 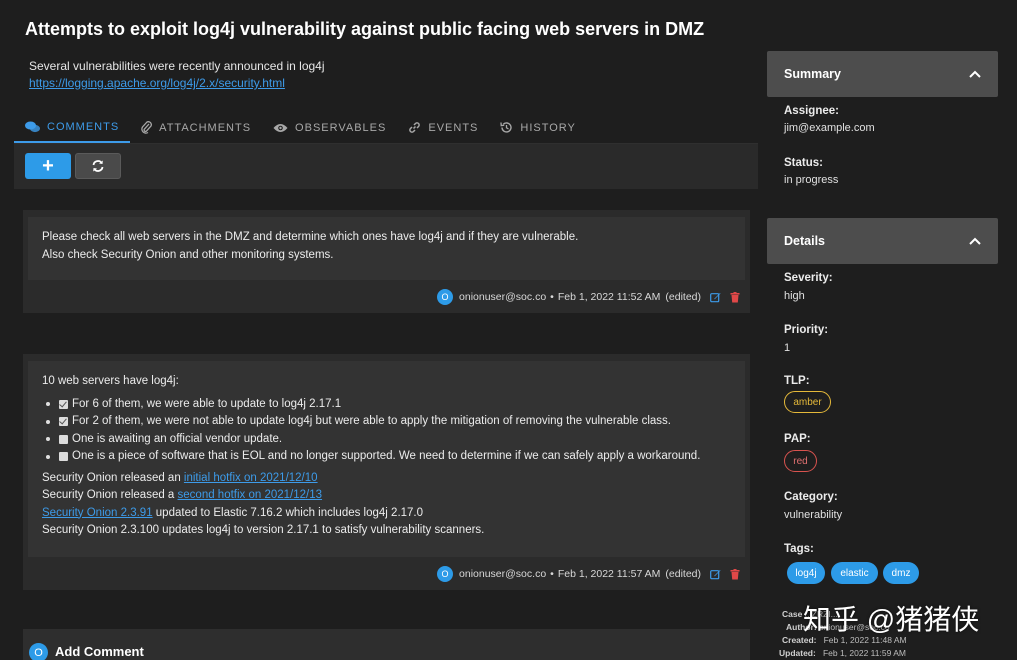 What do you see at coordinates (808, 278) in the screenshot?
I see `severity-label: Severity:` at bounding box center [808, 278].